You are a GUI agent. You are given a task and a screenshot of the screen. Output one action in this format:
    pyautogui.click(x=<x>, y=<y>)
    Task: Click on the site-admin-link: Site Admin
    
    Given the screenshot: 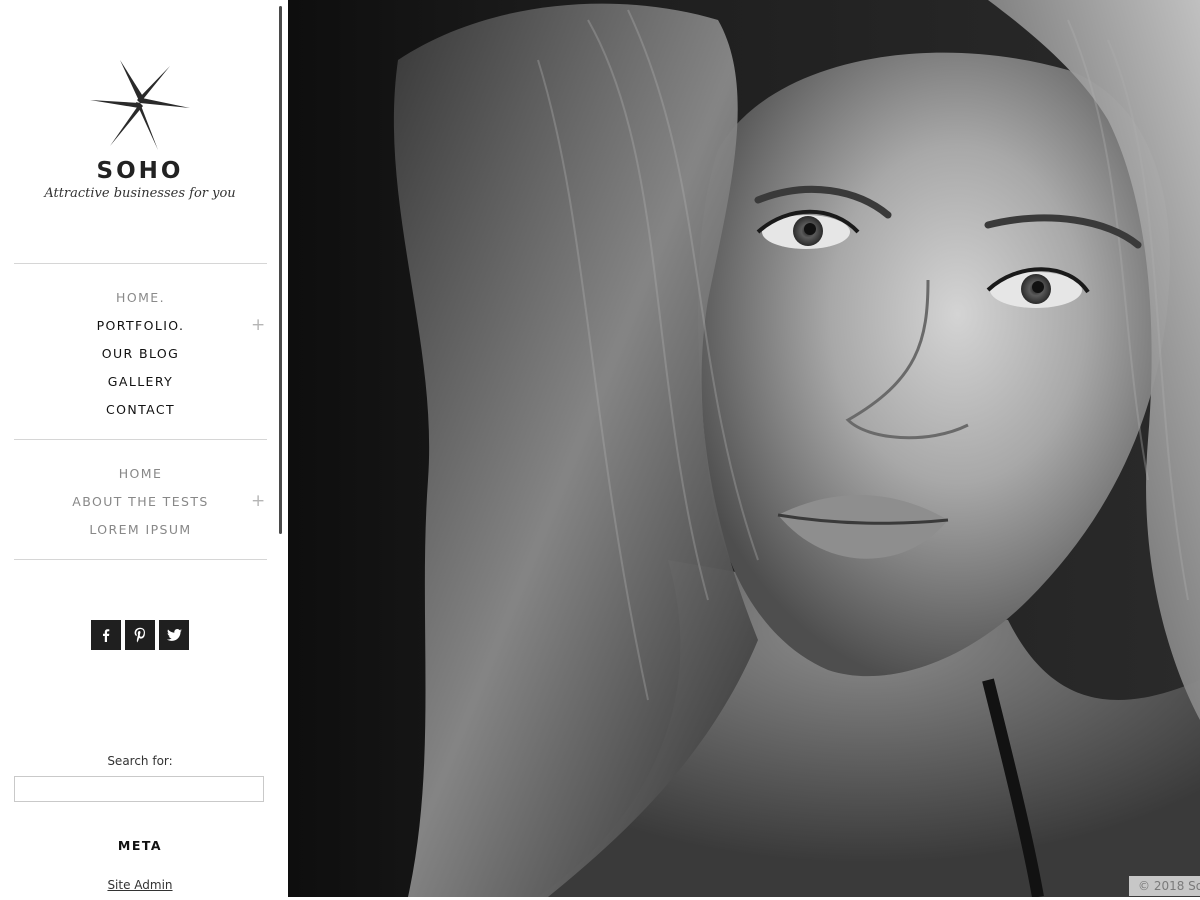 What is the action you would take?
    pyautogui.click(x=140, y=885)
    